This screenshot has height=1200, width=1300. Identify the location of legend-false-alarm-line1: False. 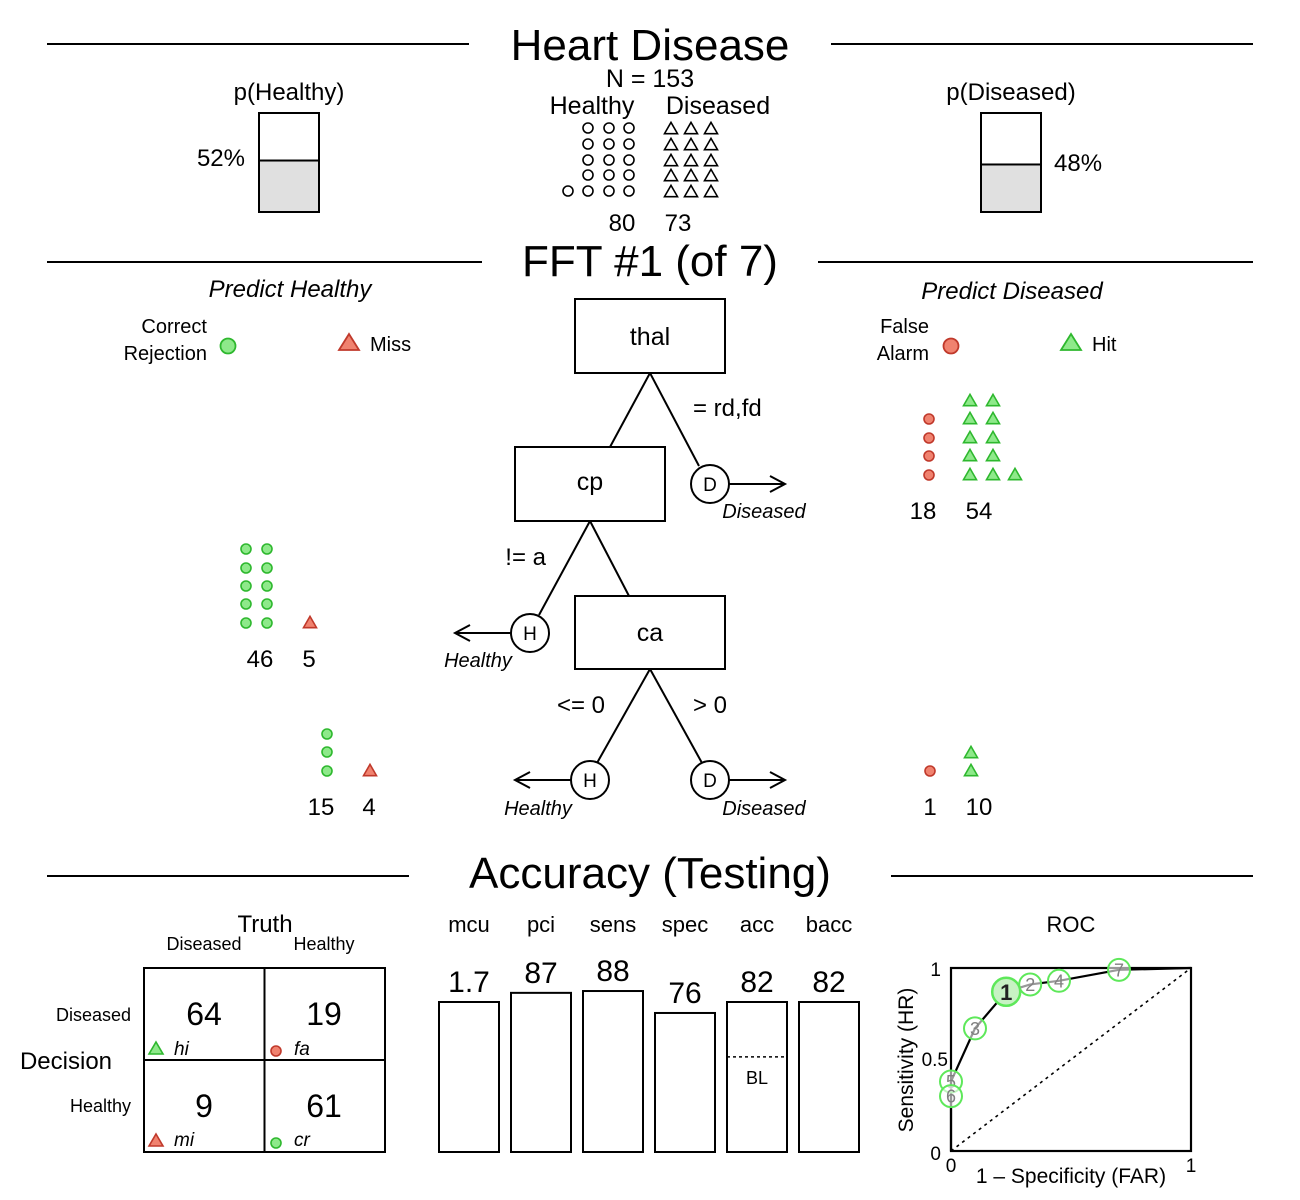
(904, 327).